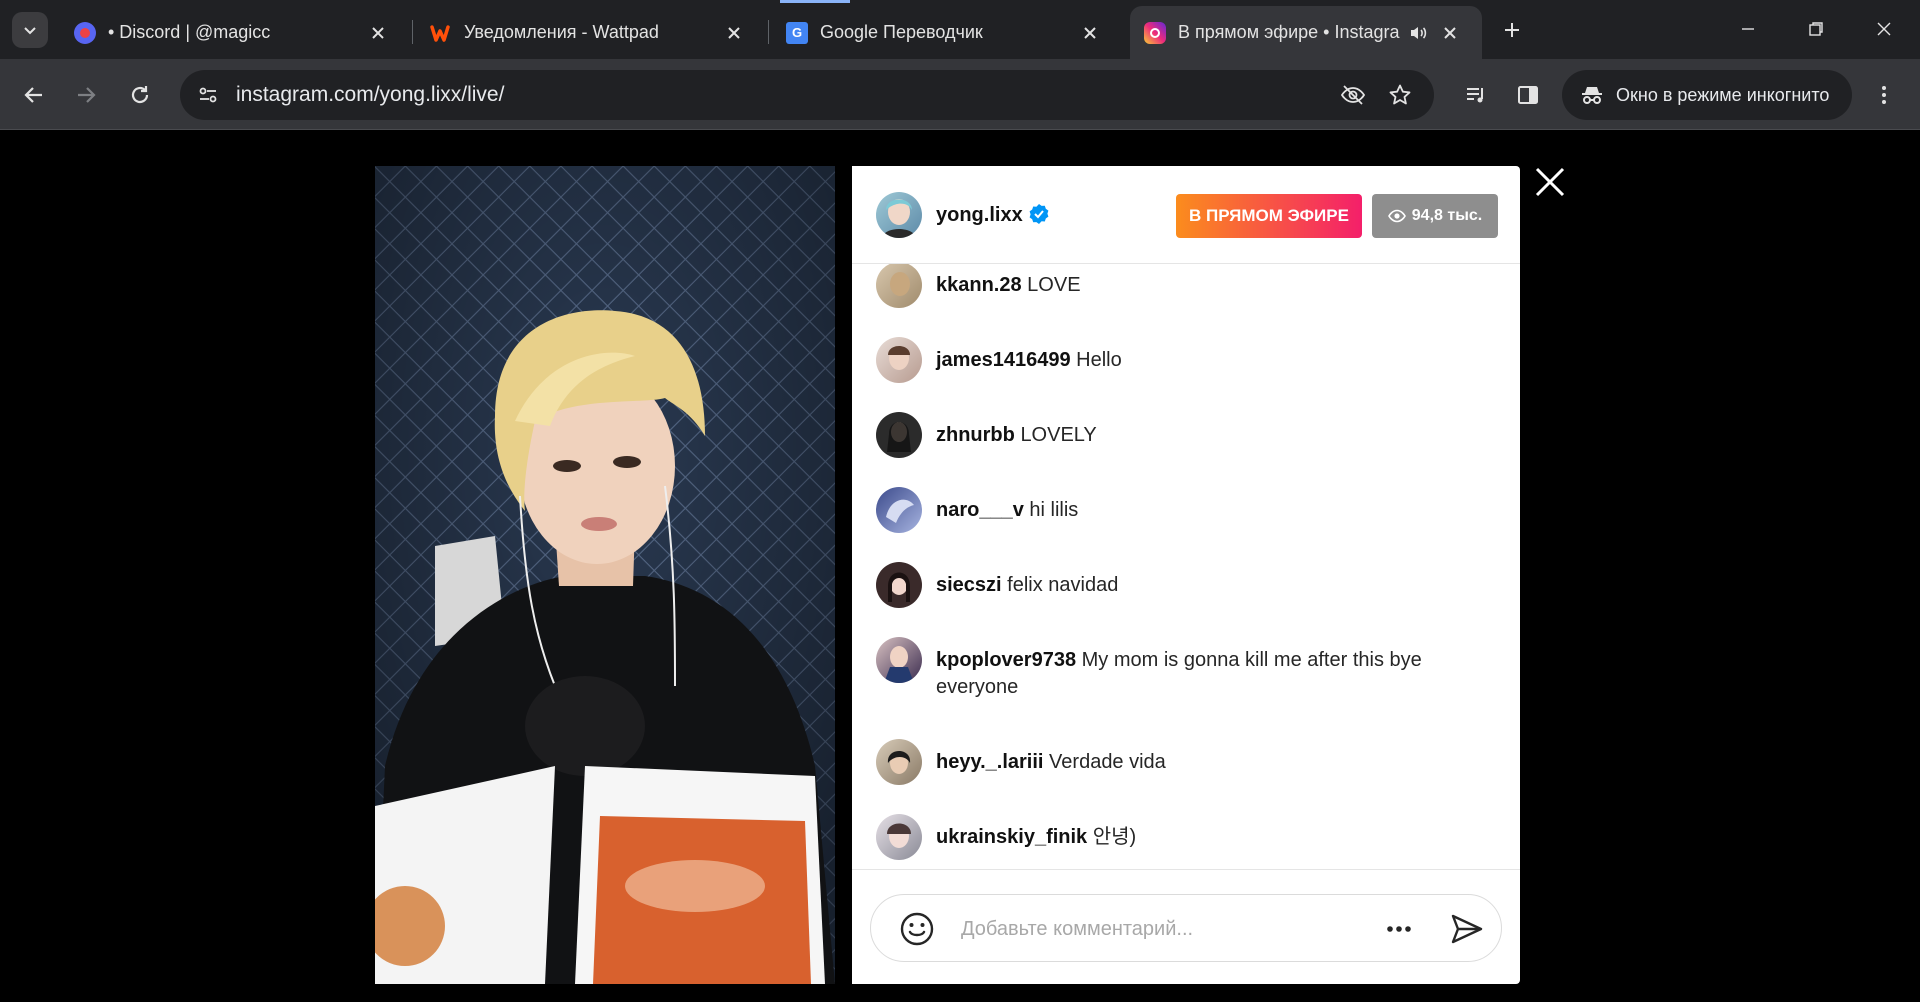  I want to click on browser-menu-button, so click(1884, 95).